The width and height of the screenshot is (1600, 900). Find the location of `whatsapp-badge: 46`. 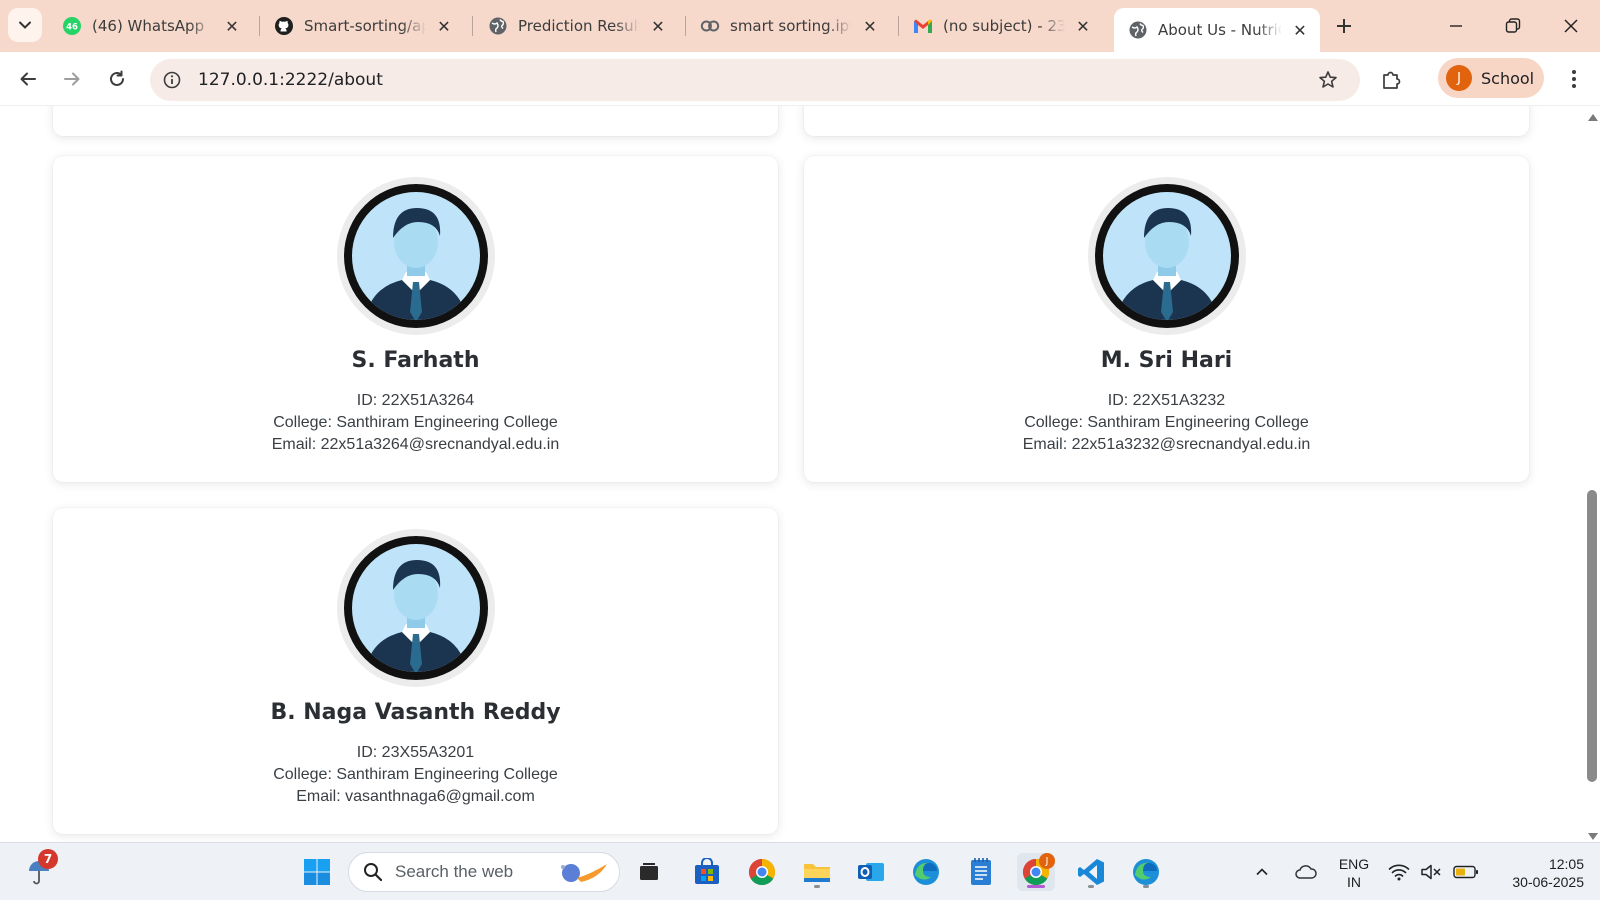

whatsapp-badge: 46 is located at coordinates (72, 28).